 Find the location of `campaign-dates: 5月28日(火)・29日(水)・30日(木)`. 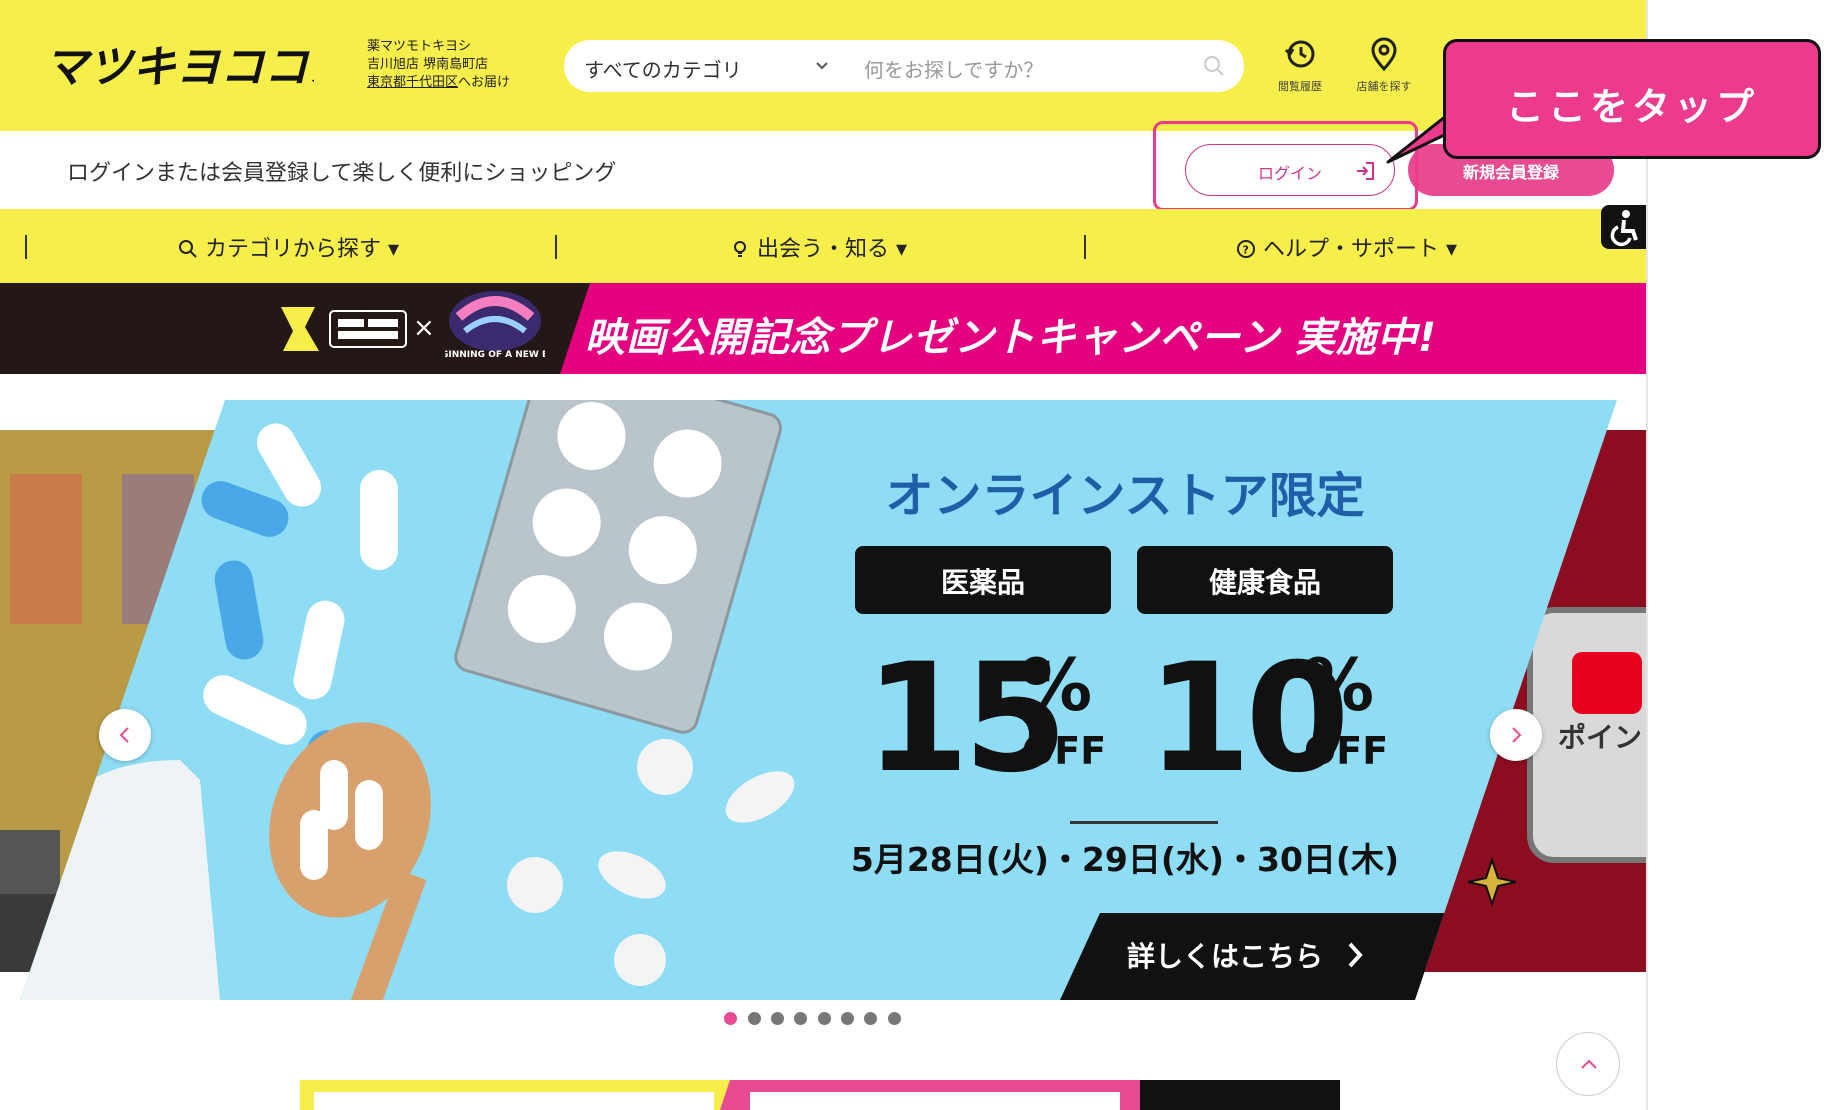

campaign-dates: 5月28日(火)・29日(水)・30日(木) is located at coordinates (1125, 859).